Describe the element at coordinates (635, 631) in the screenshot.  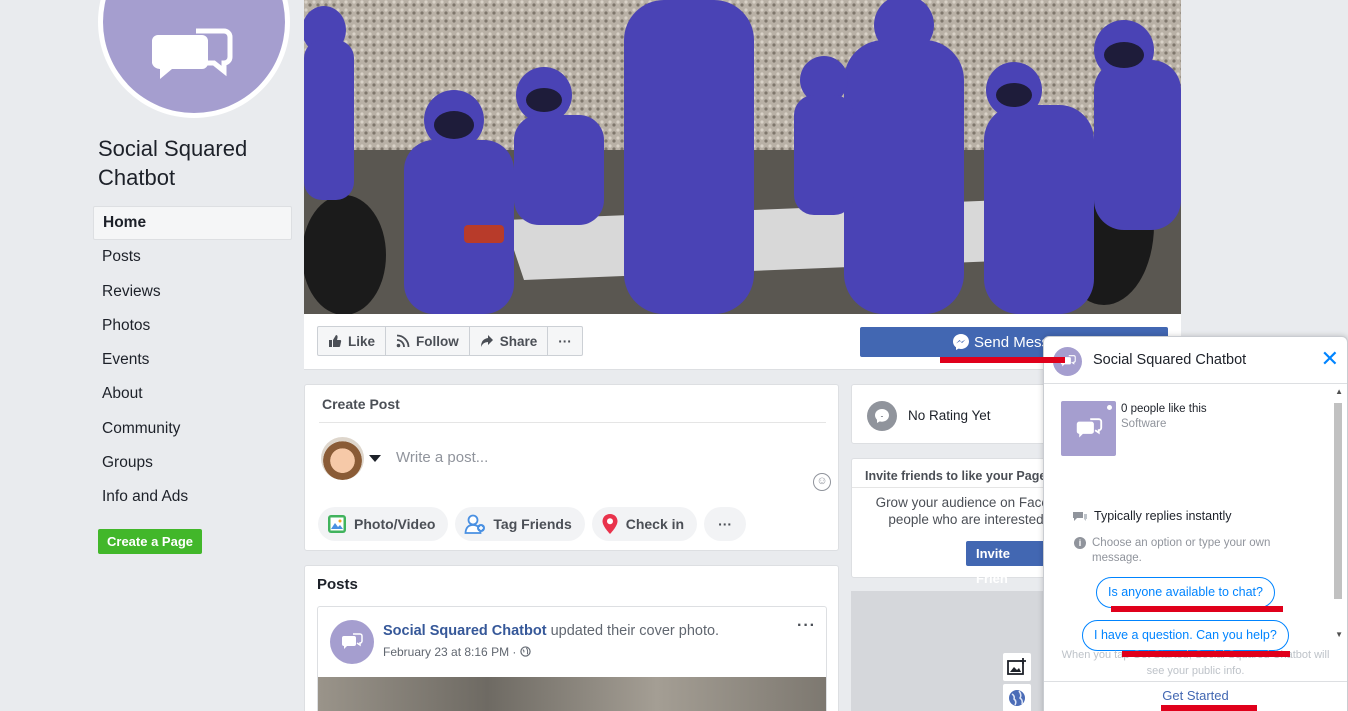
I see `post-action-text: updated their cover photo.` at that location.